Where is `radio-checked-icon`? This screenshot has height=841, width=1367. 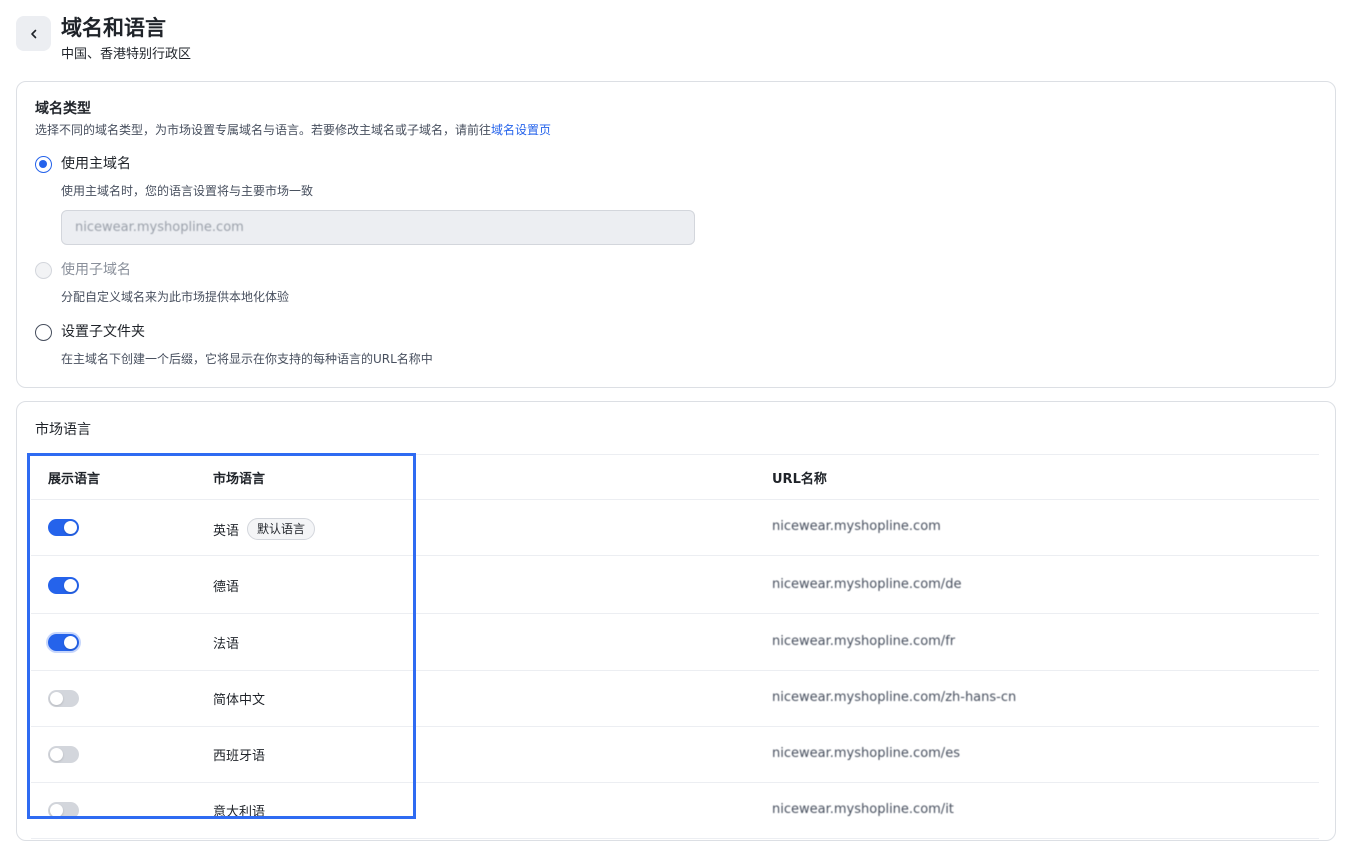 radio-checked-icon is located at coordinates (43, 164).